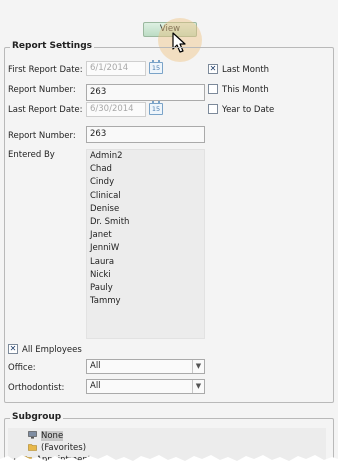 This screenshot has height=466, width=338. I want to click on office-select: All ▼, so click(145, 366).